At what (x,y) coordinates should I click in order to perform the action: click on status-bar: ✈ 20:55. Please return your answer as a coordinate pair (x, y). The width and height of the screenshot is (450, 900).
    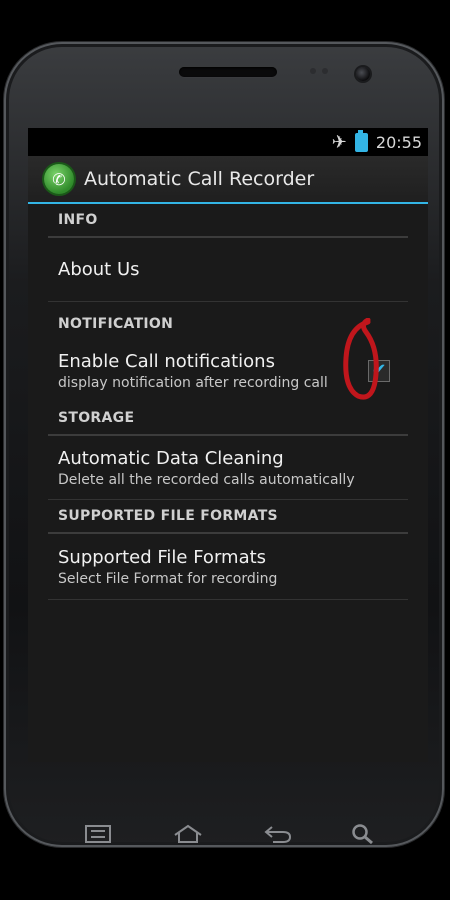
    Looking at the image, I should click on (228, 142).